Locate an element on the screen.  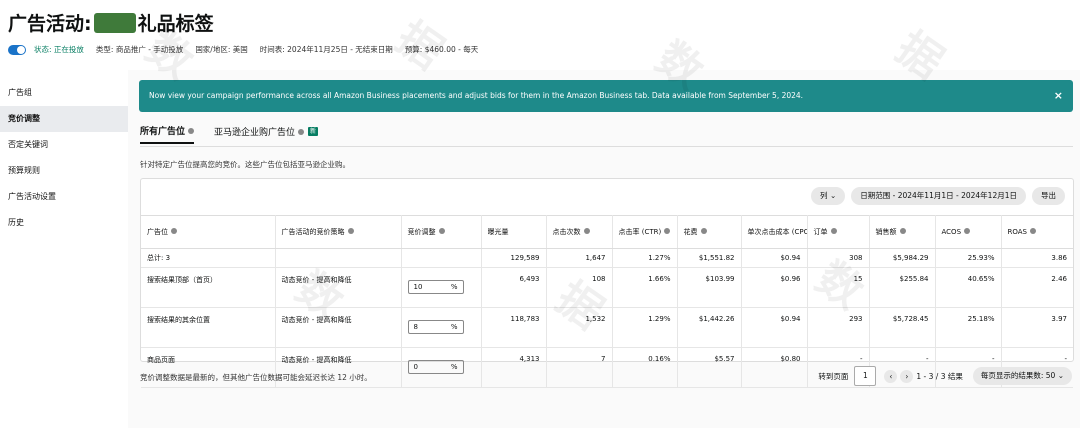
bid-adjustment-input: 0% is located at coordinates (435, 367).